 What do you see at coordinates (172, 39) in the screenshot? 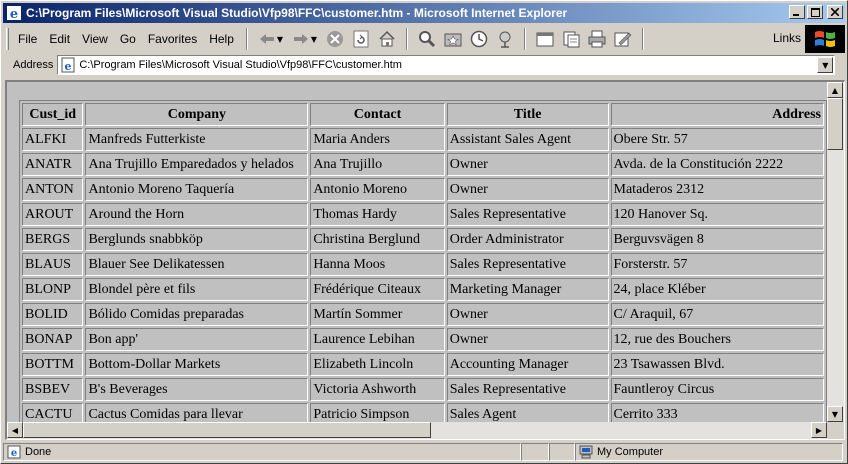
I see `menu-favorites: Favorites` at bounding box center [172, 39].